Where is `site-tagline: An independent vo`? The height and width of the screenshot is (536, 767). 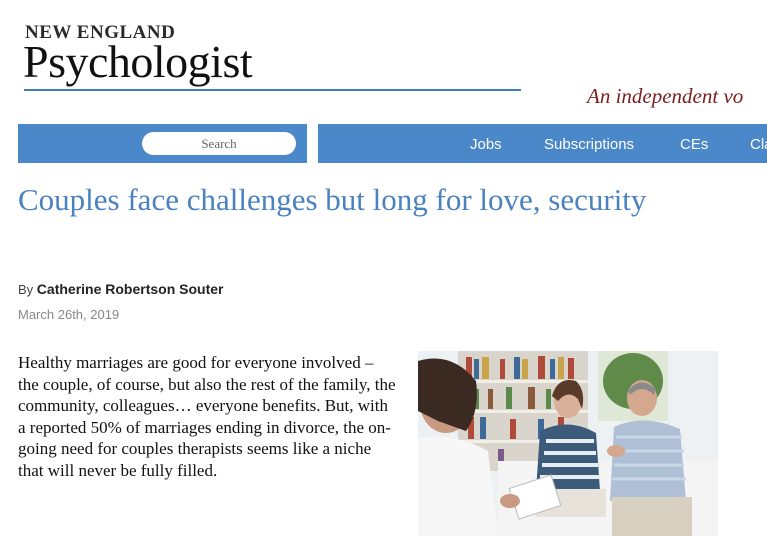
site-tagline: An independent vo is located at coordinates (665, 96).